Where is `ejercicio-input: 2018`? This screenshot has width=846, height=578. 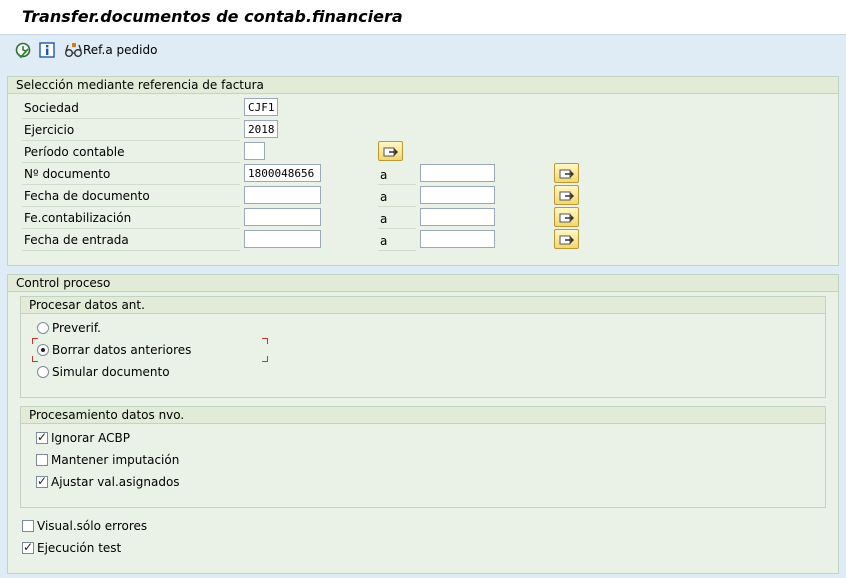
ejercicio-input: 2018 is located at coordinates (261, 129).